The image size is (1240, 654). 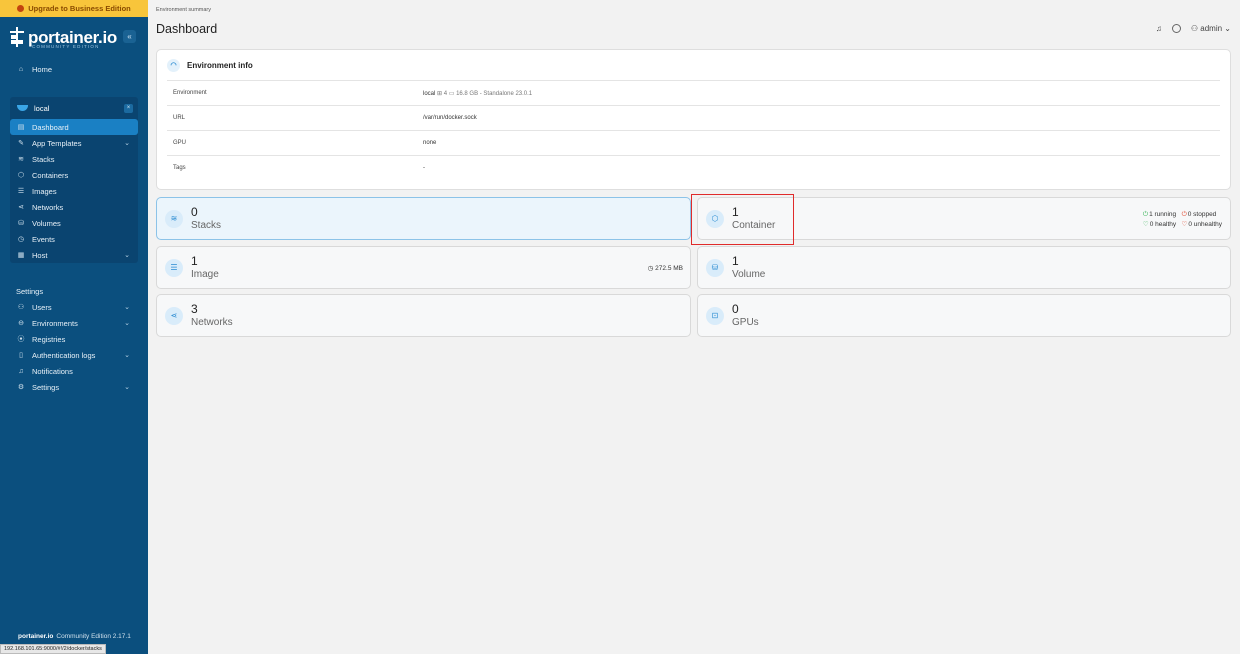 I want to click on info-value: none, so click(x=430, y=143).